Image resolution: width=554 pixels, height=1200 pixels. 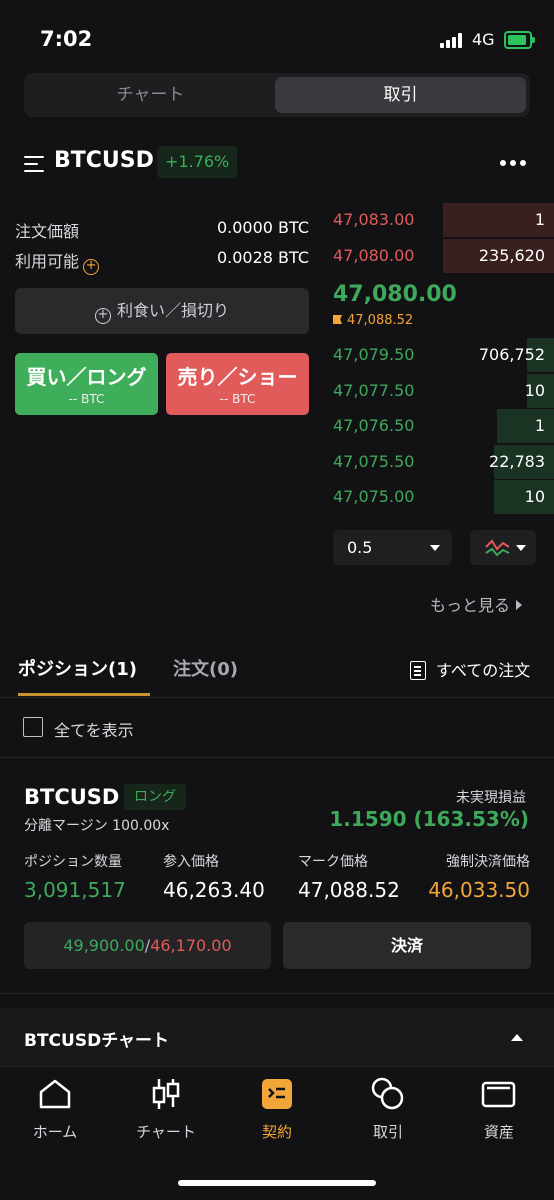 I want to click on ask-row: 47,080.00 235,620, so click(x=443, y=256).